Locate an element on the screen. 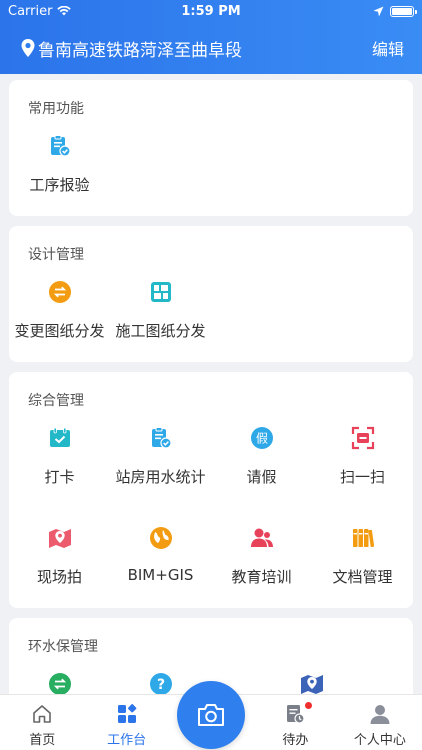 The height and width of the screenshot is (750, 422). item-label: 工序报验 is located at coordinates (59, 185).